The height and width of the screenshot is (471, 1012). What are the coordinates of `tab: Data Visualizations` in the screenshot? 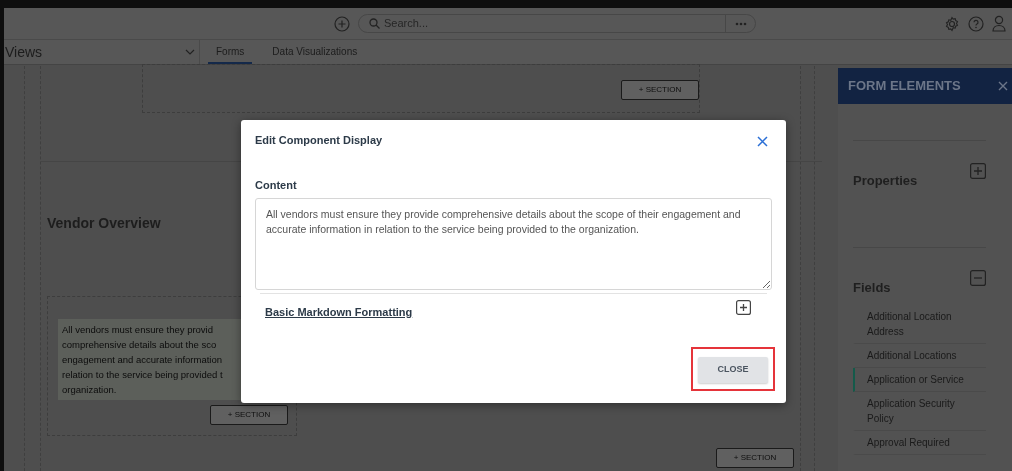 It's located at (315, 52).